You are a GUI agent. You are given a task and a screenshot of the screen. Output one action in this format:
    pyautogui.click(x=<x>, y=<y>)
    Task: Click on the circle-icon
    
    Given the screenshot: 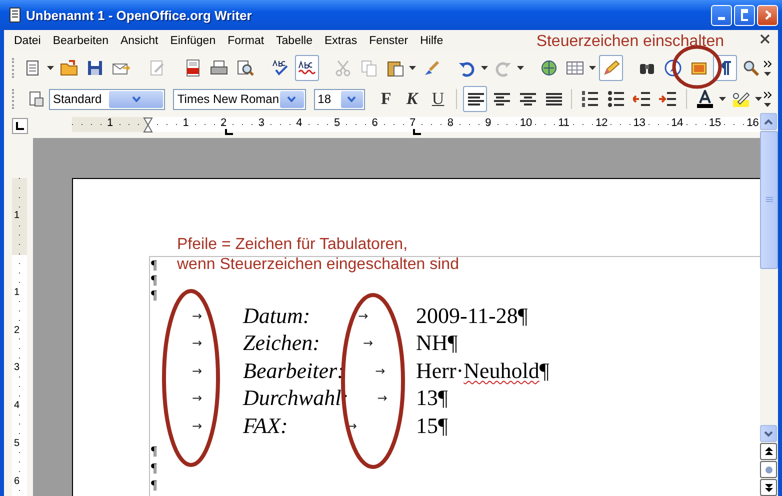 What is the action you would take?
    pyautogui.click(x=768, y=470)
    